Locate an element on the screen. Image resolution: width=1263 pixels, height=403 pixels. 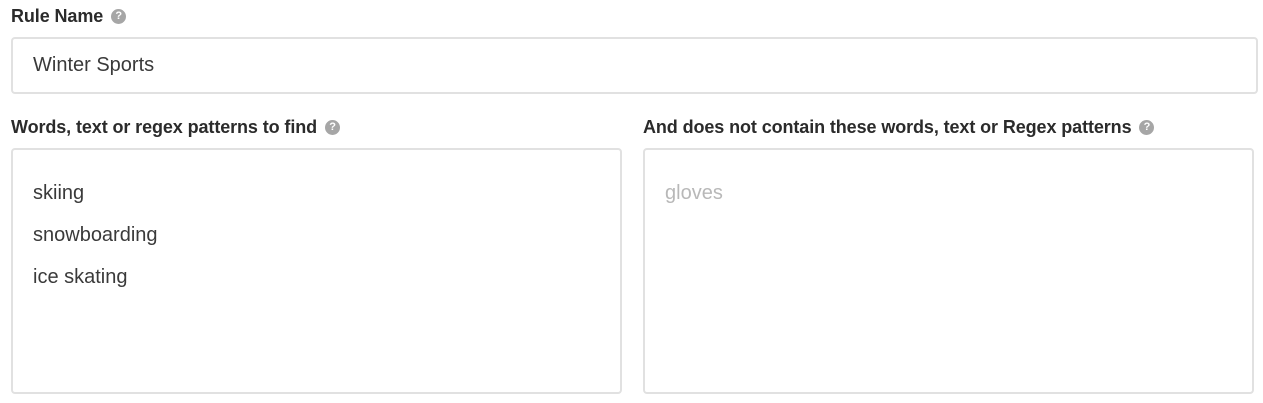
rule-name-label-row: Rule Name ? is located at coordinates (69, 16).